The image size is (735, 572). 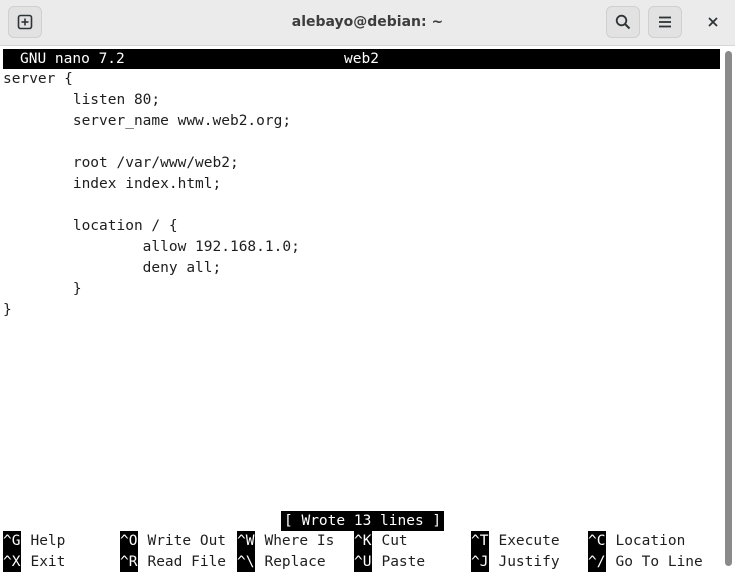 What do you see at coordinates (81, 100) in the screenshot?
I see `file-line: listen 80;` at bounding box center [81, 100].